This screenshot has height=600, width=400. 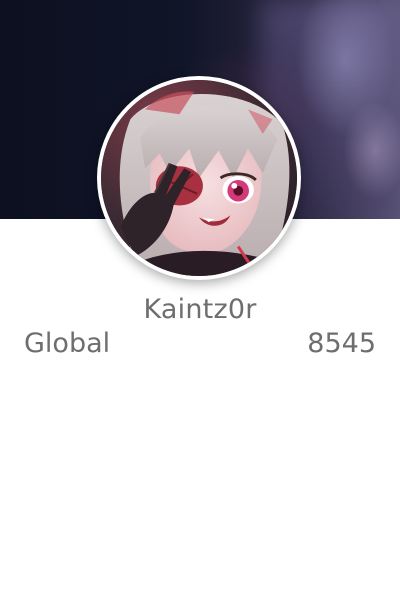 I want to click on username: Kaintz0r, so click(x=200, y=309).